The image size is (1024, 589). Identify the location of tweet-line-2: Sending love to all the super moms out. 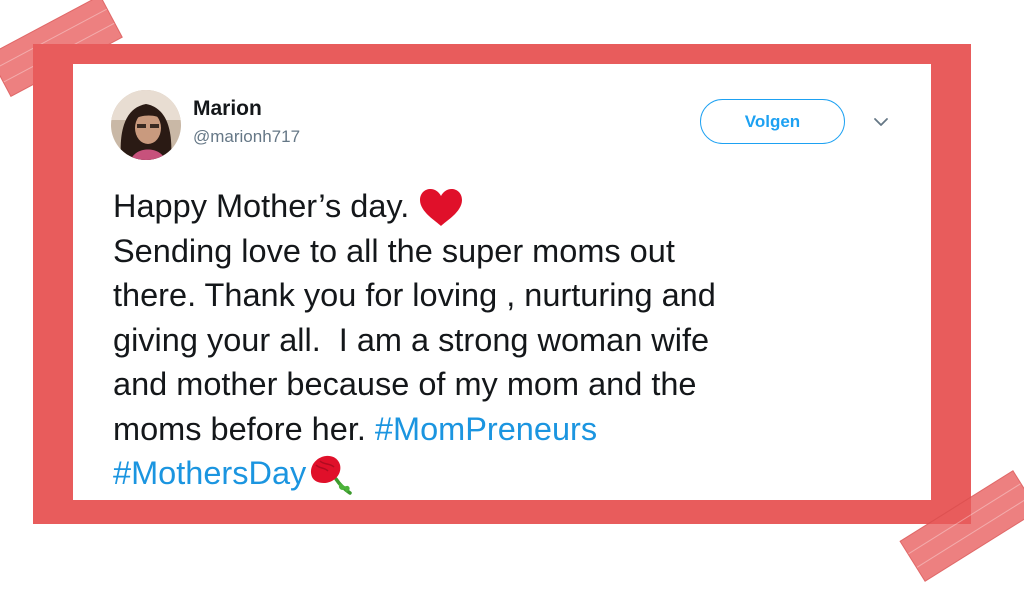
(394, 250).